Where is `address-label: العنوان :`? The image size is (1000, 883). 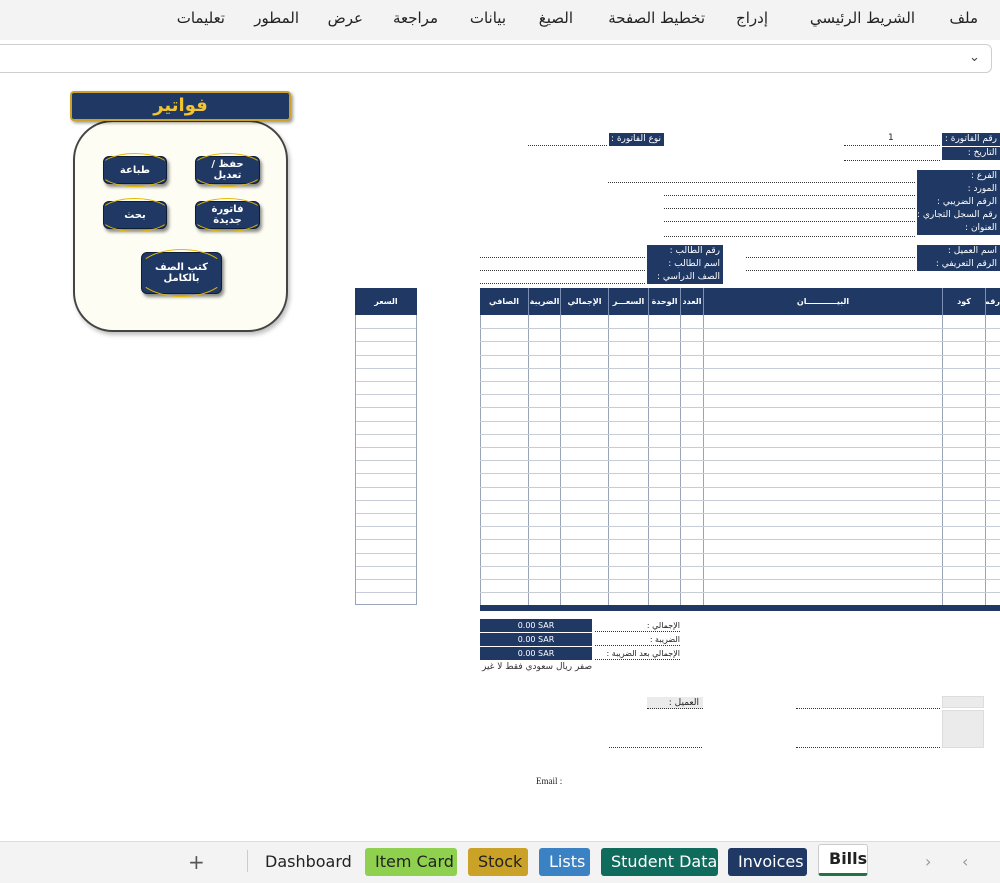 address-label: العنوان : is located at coordinates (958, 228).